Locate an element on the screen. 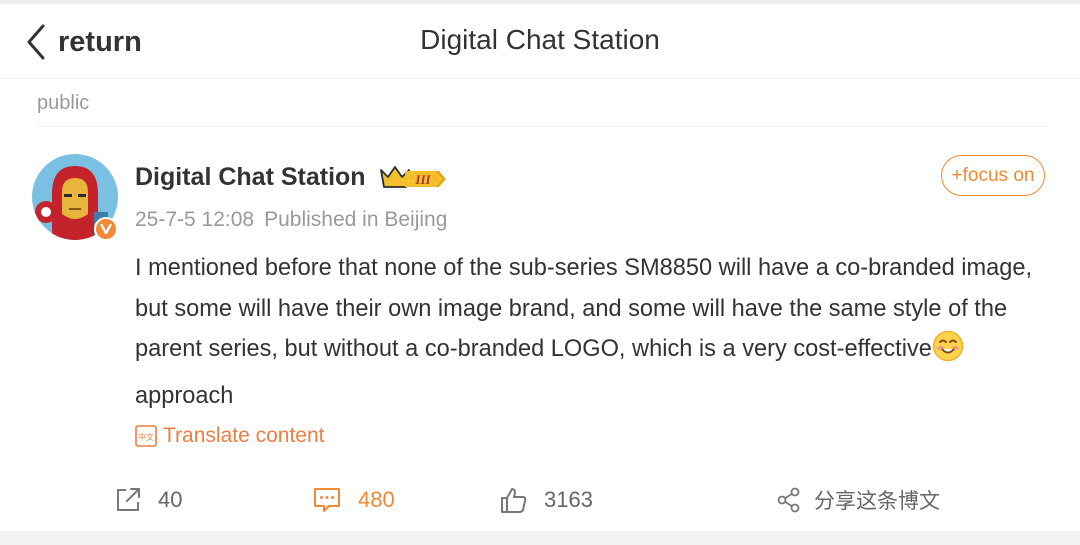  like-button: 3163 is located at coordinates (546, 500).